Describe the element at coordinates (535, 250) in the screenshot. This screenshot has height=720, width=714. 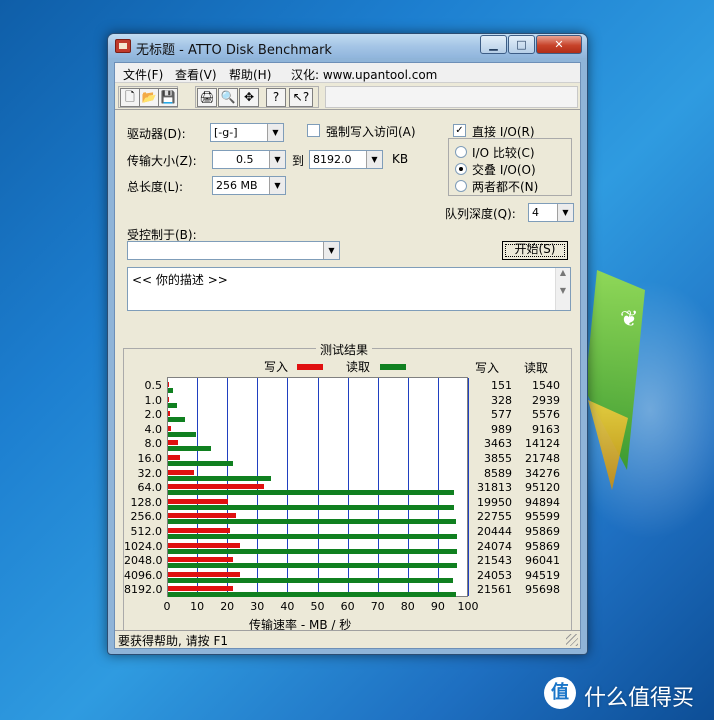
I see `start-button: 开始(S)` at that location.